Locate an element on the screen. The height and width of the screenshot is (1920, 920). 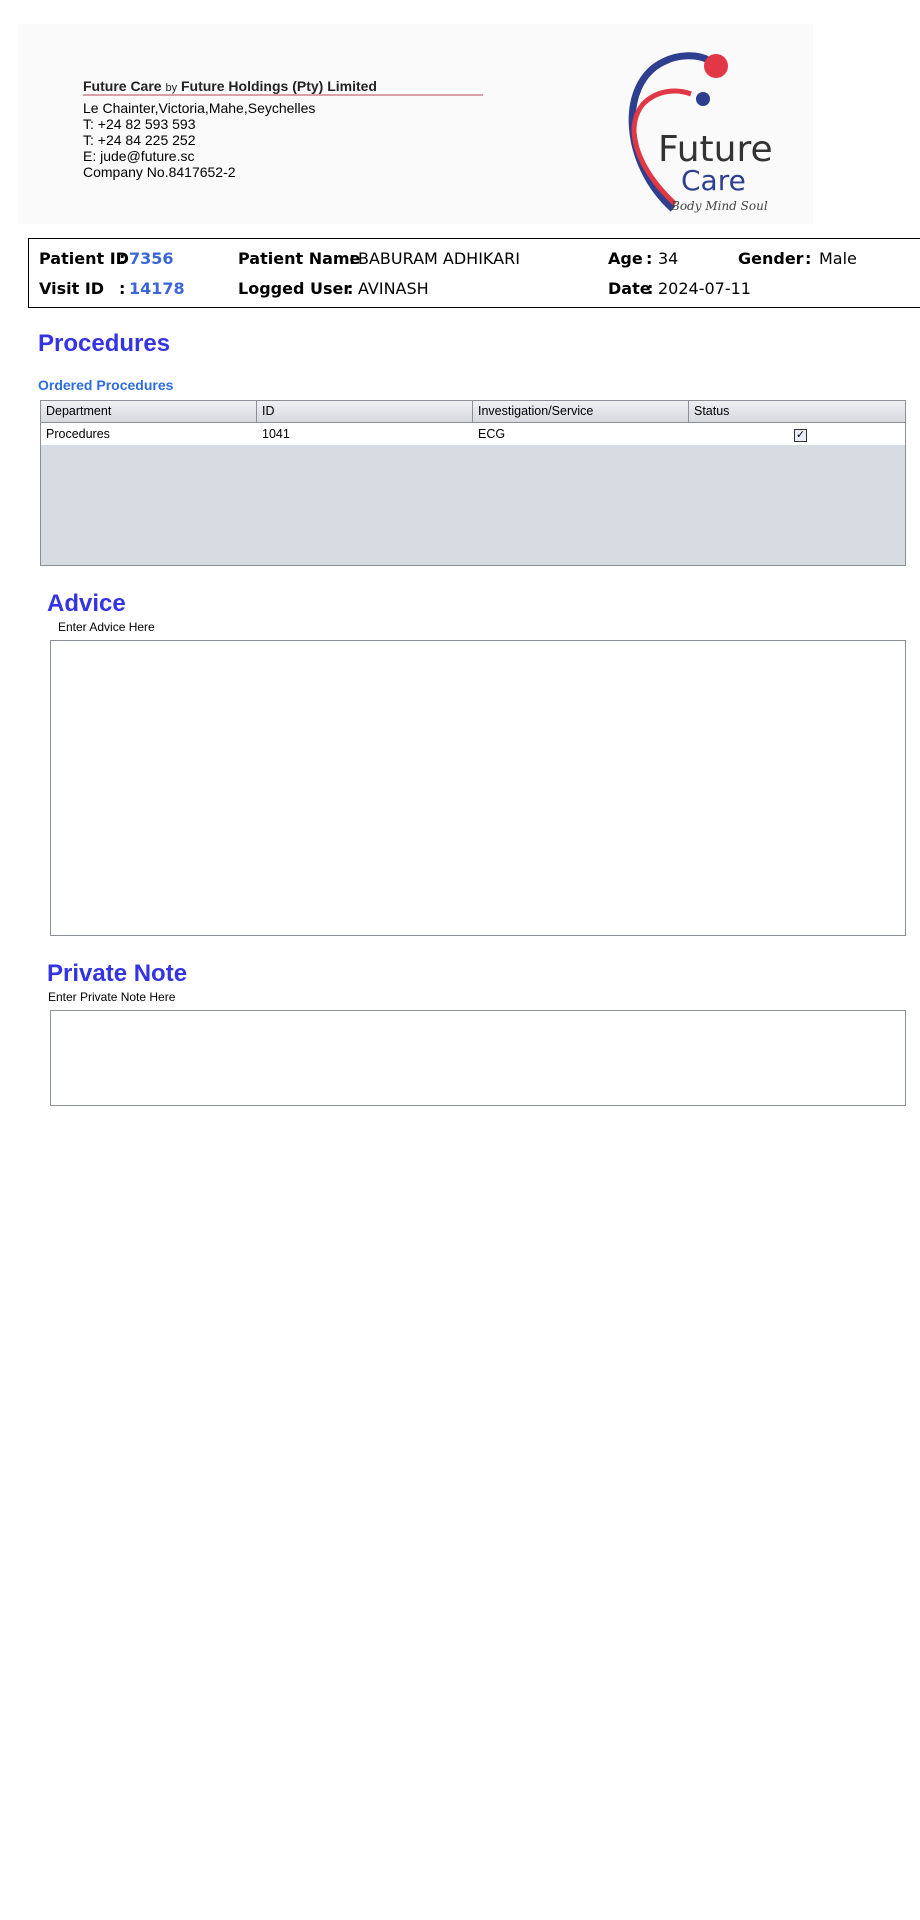
cell-id: 1041 is located at coordinates (276, 434).